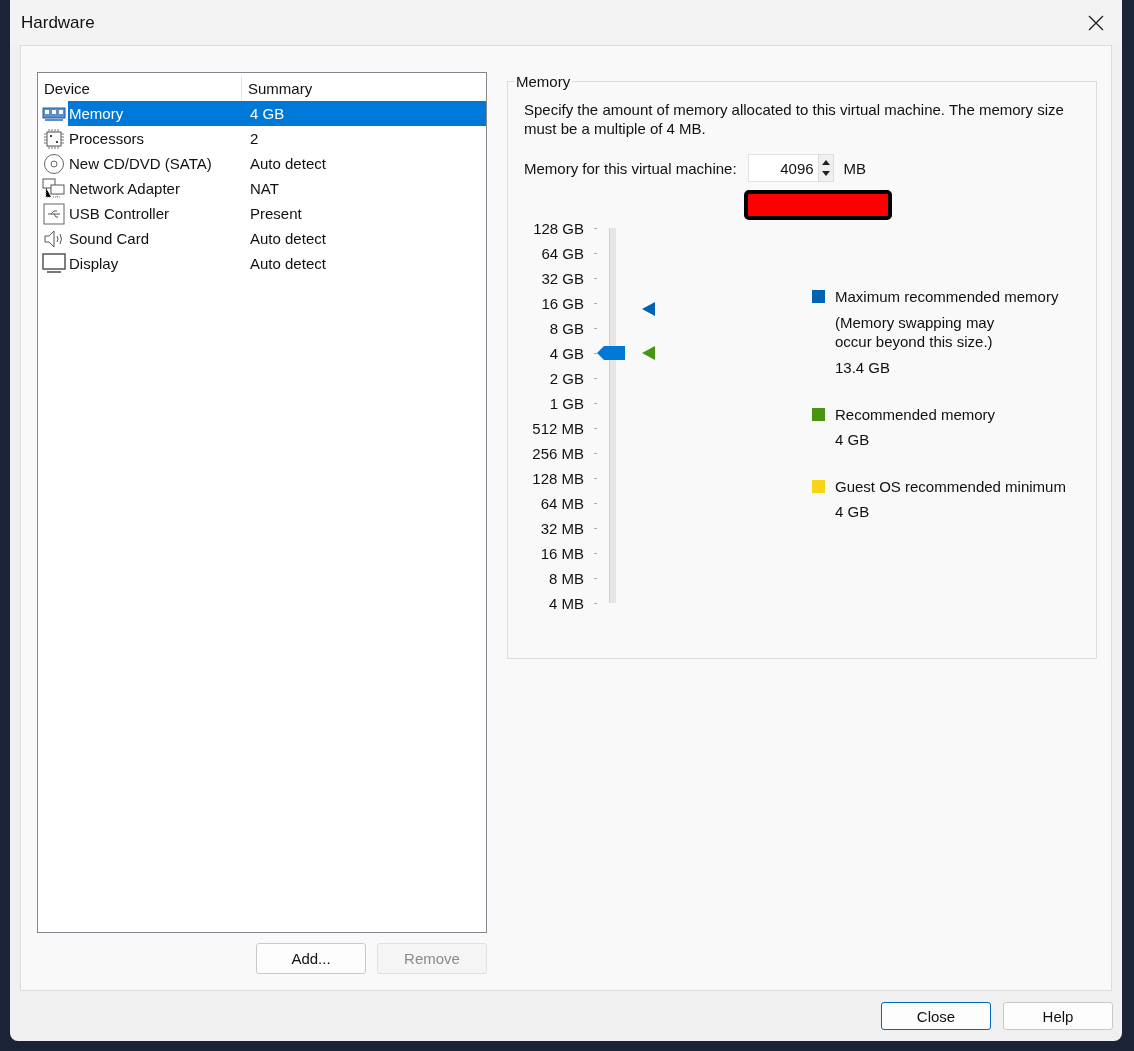 Image resolution: width=1134 pixels, height=1051 pixels. Describe the element at coordinates (561, 503) in the screenshot. I see `tick-label: 64 MB` at that location.